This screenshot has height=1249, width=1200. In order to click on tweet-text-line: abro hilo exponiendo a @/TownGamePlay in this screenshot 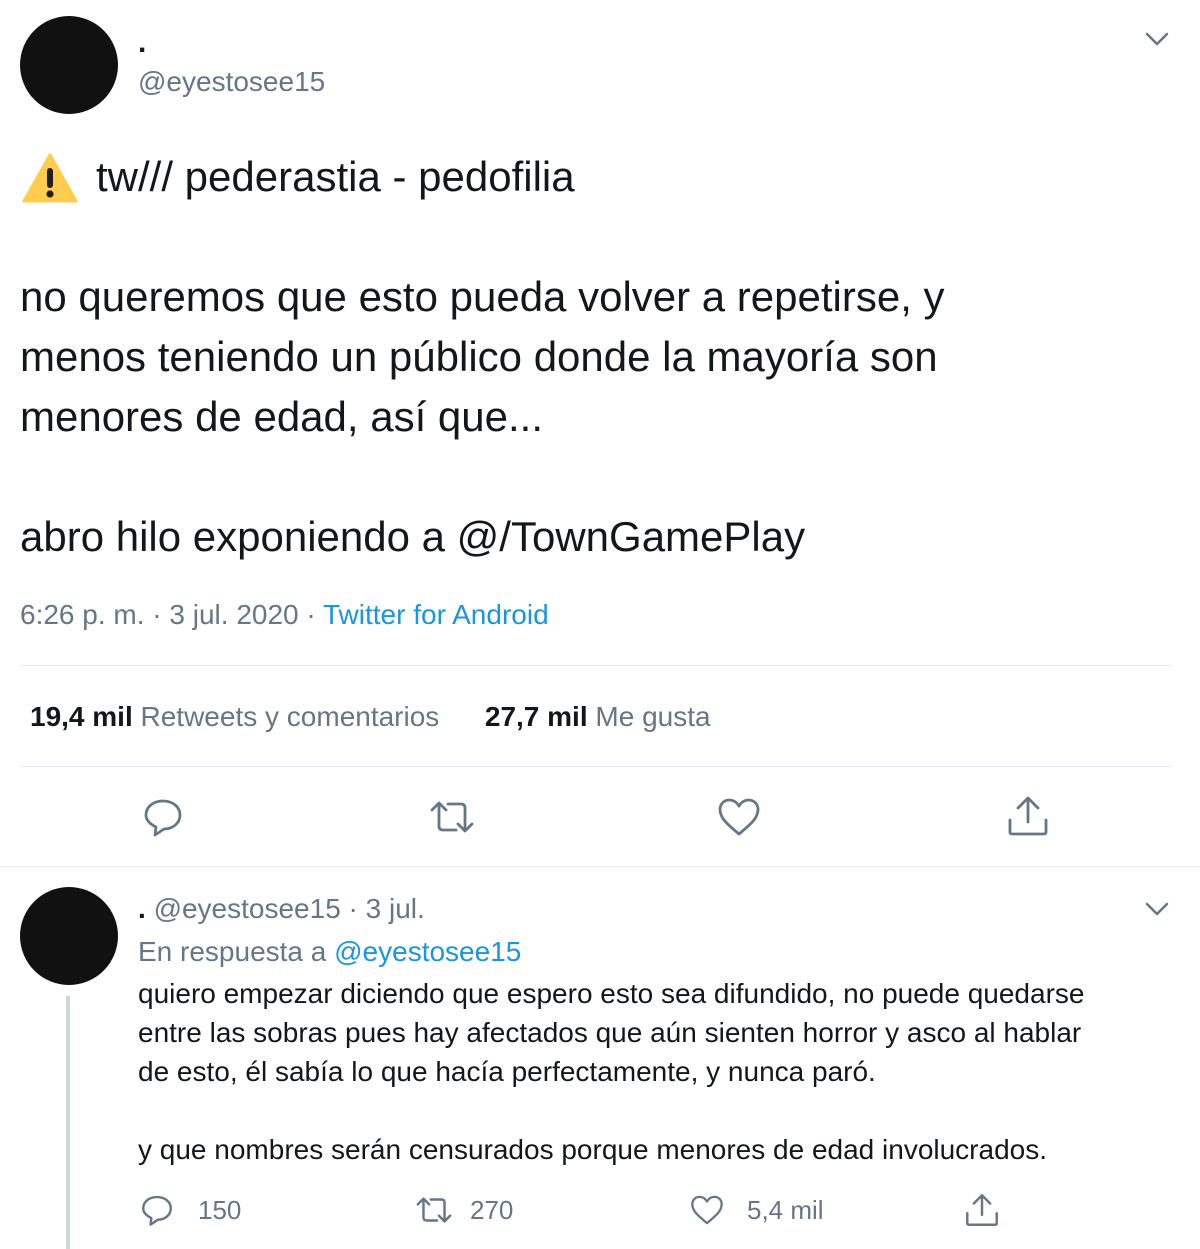, I will do `click(413, 536)`.